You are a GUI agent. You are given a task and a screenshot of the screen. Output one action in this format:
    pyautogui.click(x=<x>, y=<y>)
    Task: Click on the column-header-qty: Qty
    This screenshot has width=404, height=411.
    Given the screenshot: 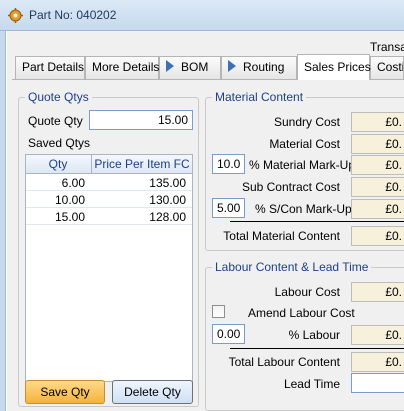 What is the action you would take?
    pyautogui.click(x=58, y=164)
    